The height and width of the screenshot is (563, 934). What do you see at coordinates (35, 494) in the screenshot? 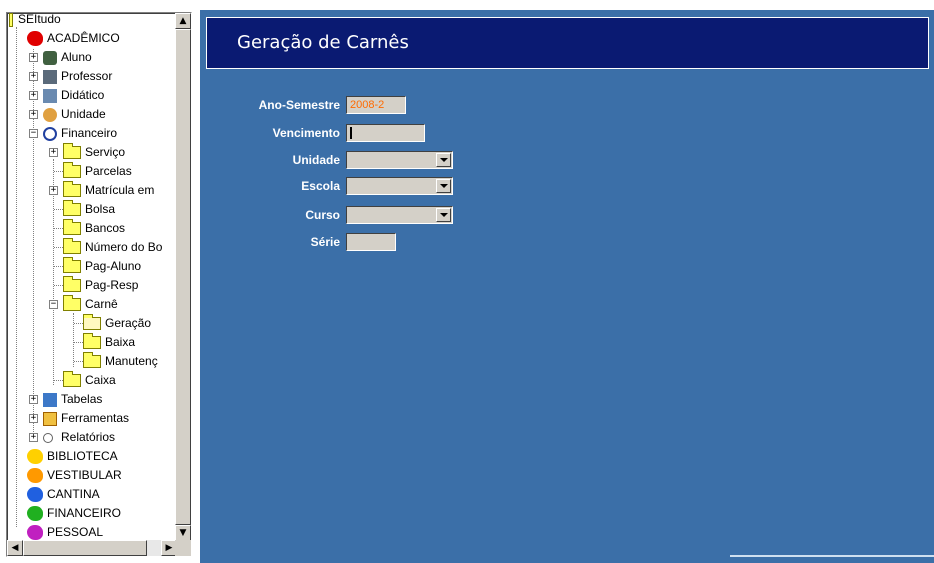
I see `cantina-blob-icon` at bounding box center [35, 494].